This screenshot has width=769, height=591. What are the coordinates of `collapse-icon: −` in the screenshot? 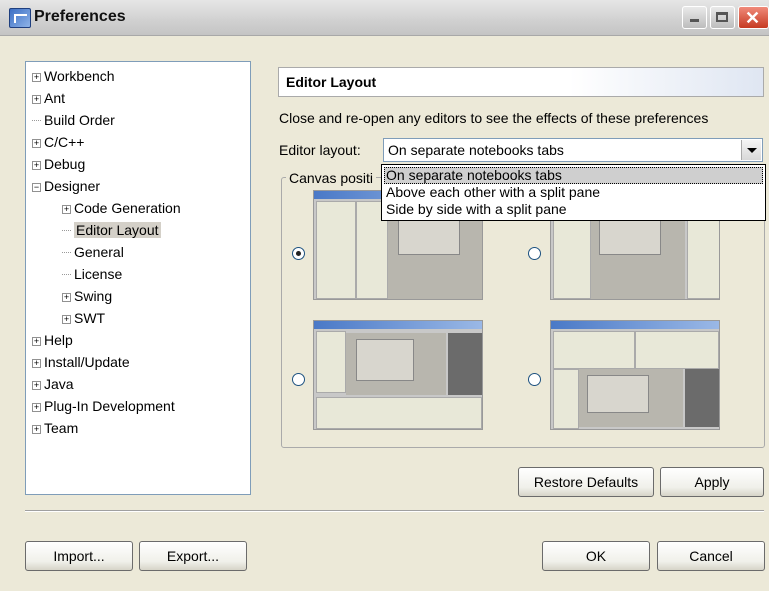 It's located at (36, 187).